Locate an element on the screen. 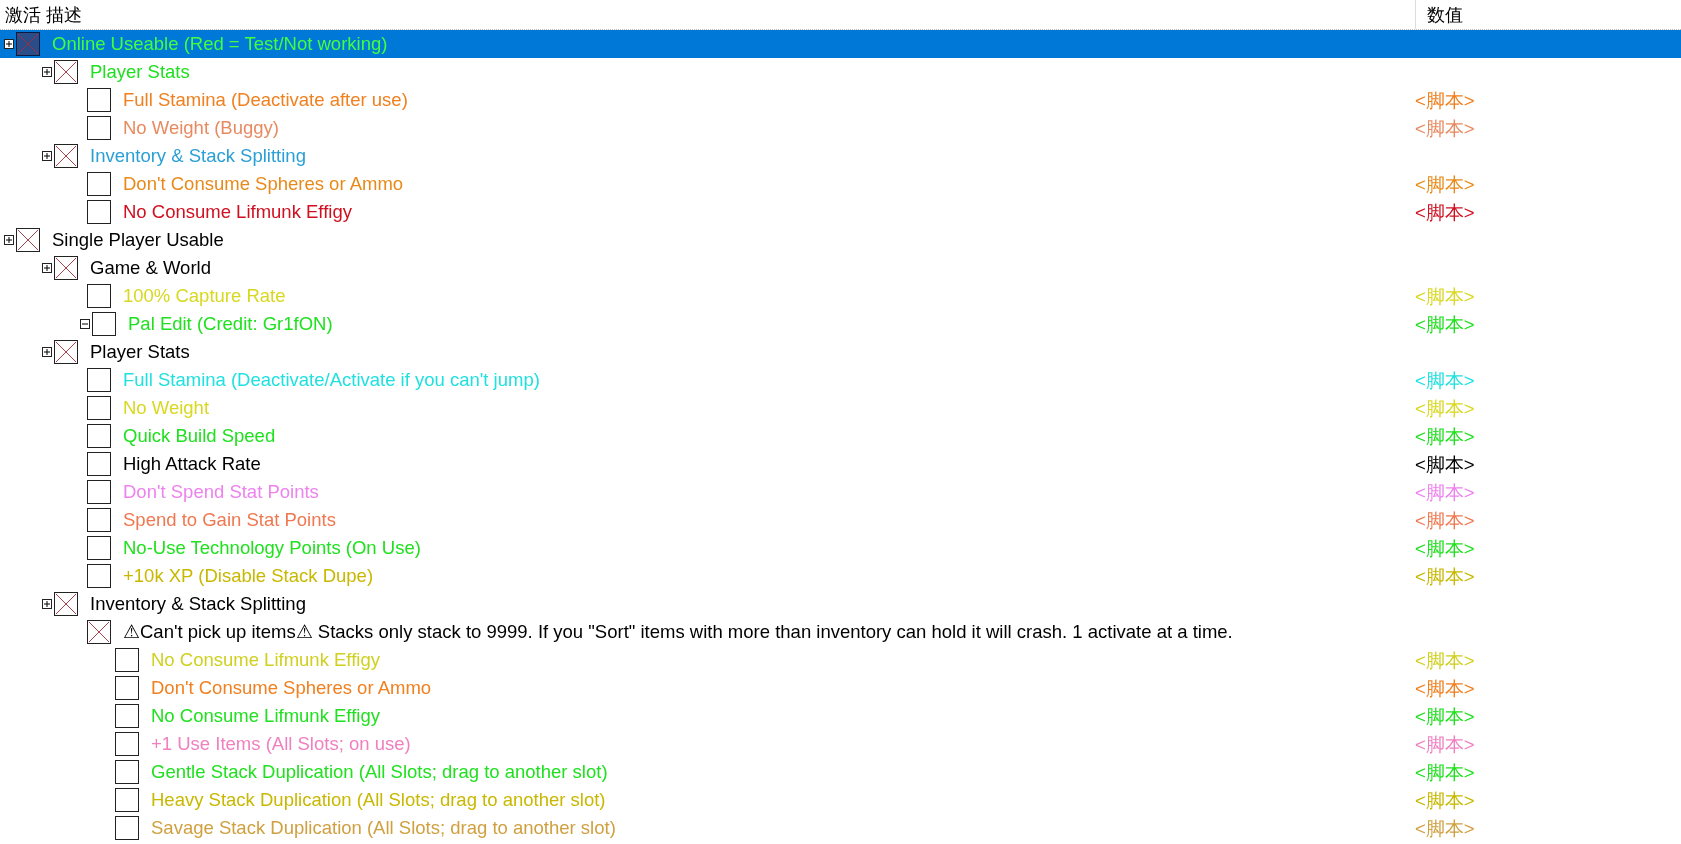 This screenshot has width=1681, height=844. table-row: No Weight (Buggy) <脚本> is located at coordinates (840, 128).